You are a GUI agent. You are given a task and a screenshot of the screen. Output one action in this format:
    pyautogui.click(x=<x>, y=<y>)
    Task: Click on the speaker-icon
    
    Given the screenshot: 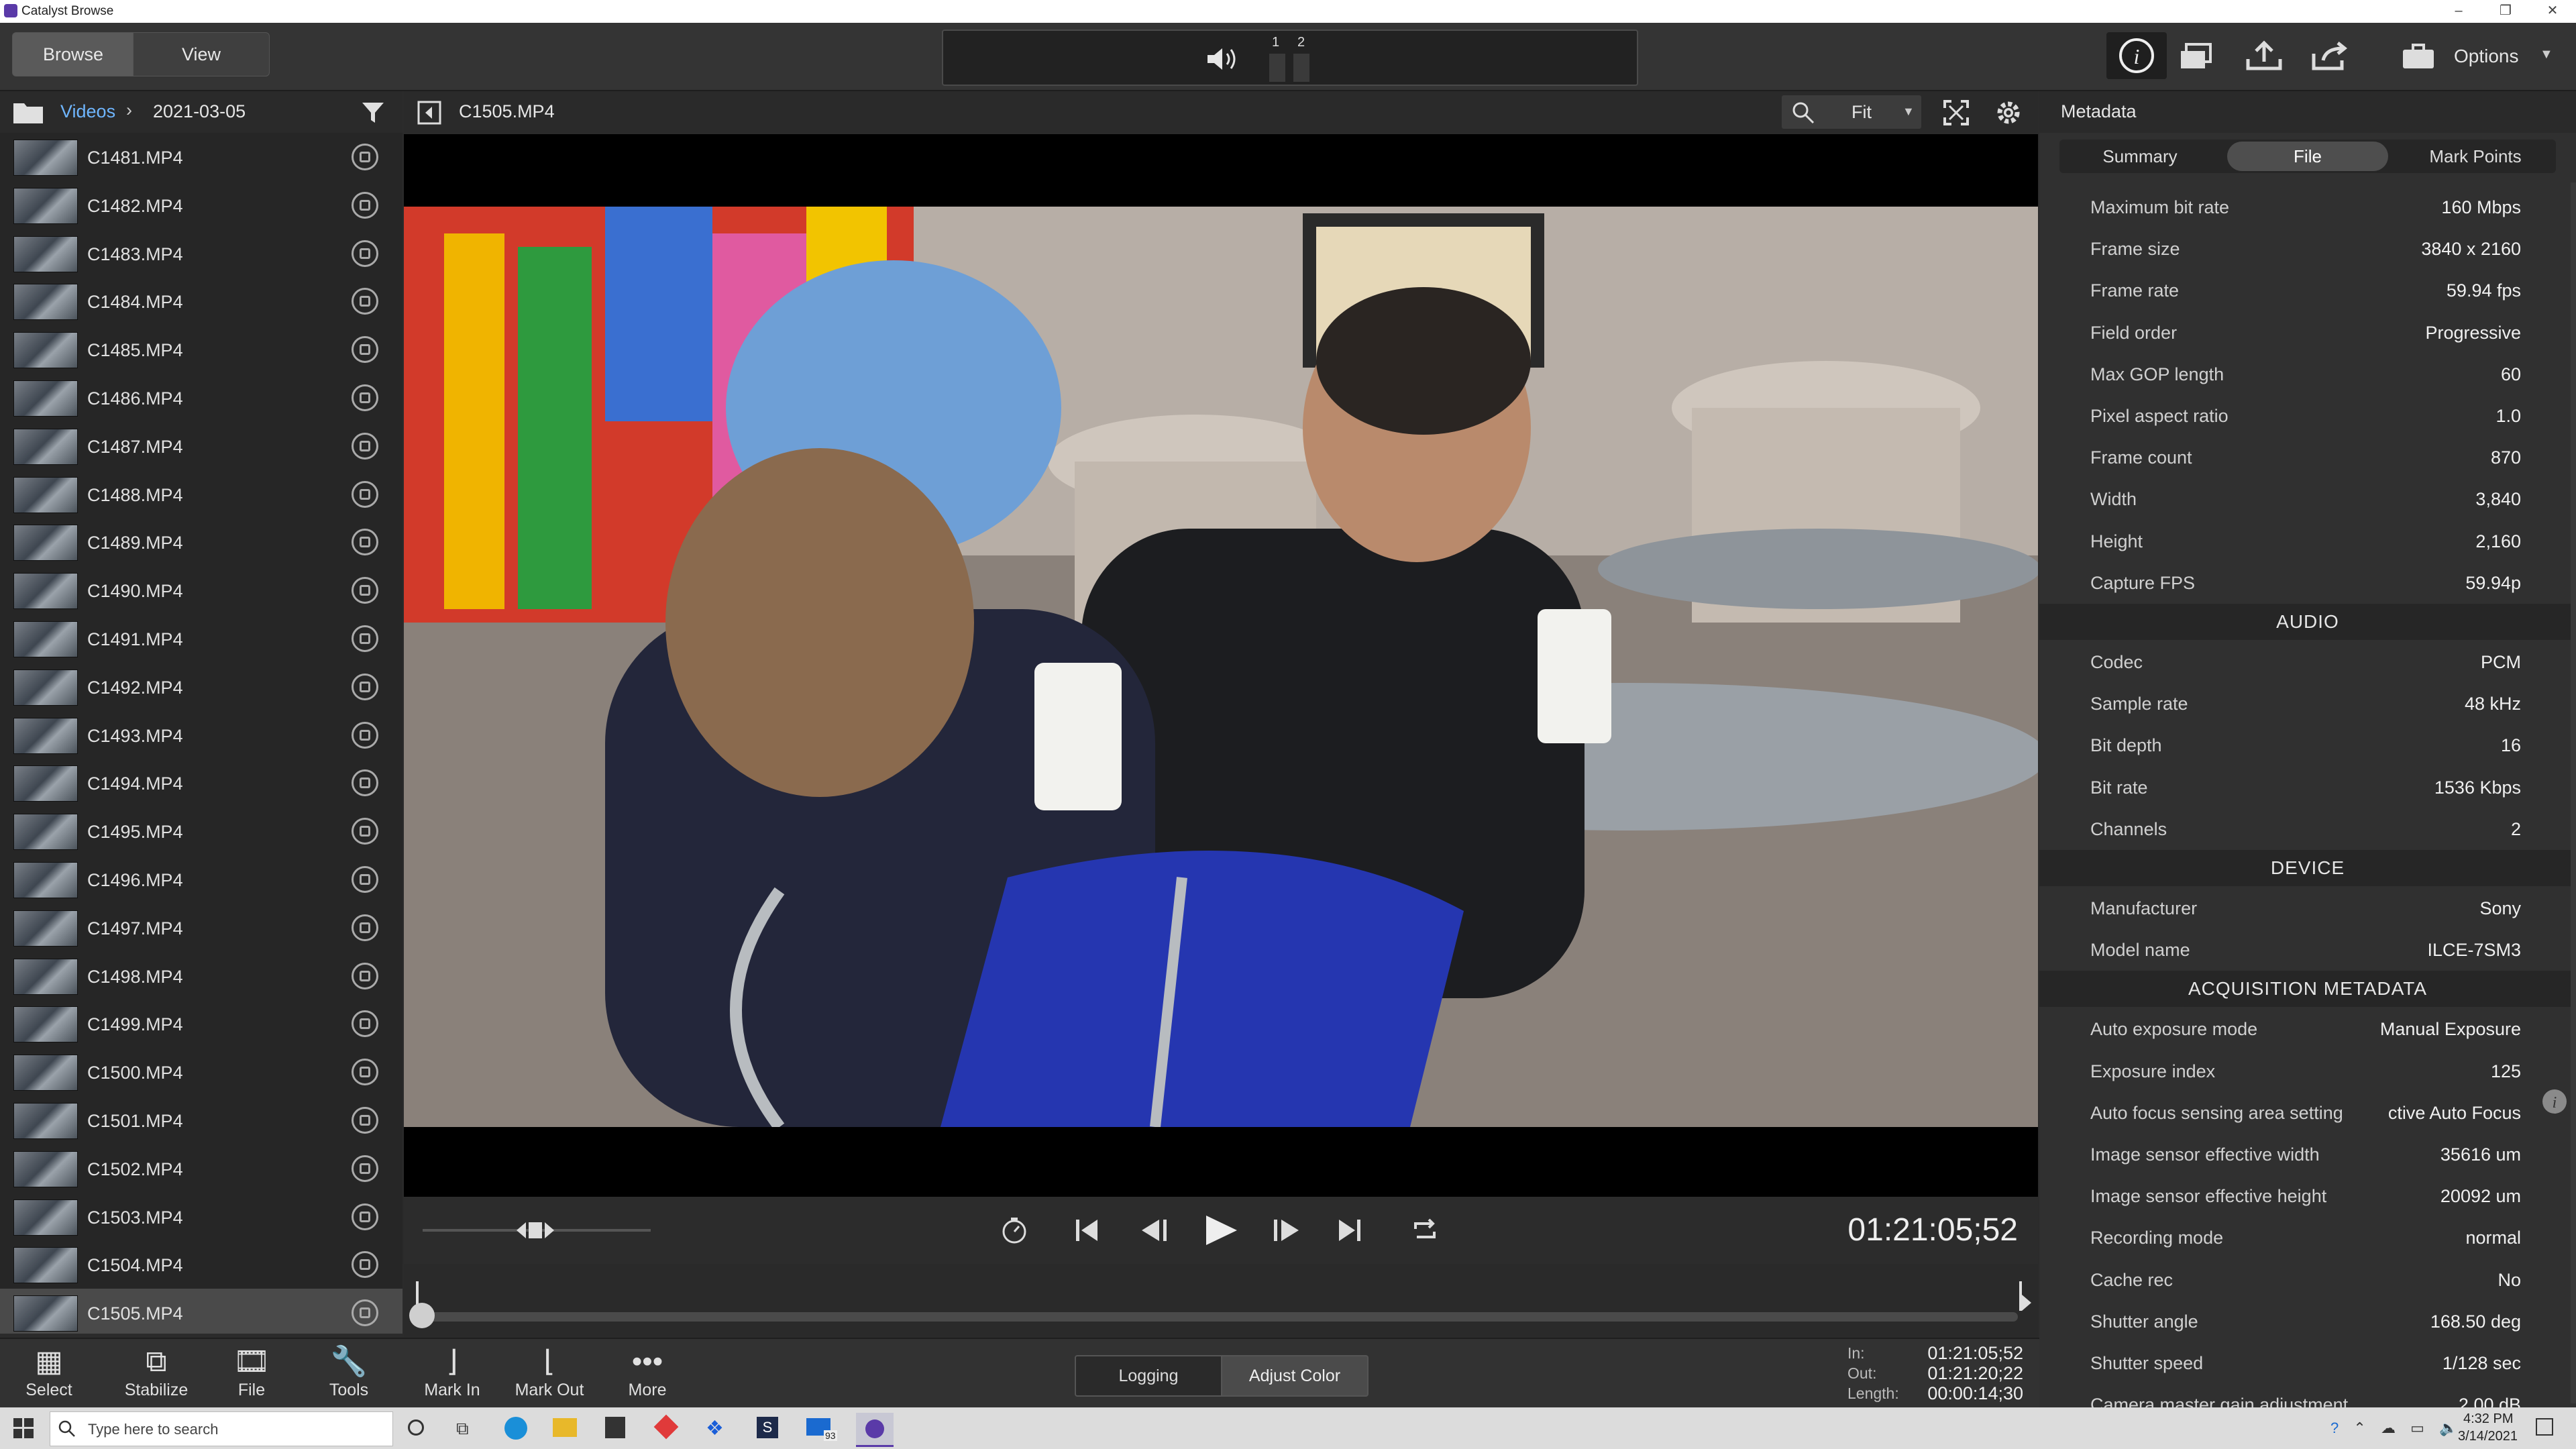 What is the action you would take?
    pyautogui.click(x=1223, y=59)
    